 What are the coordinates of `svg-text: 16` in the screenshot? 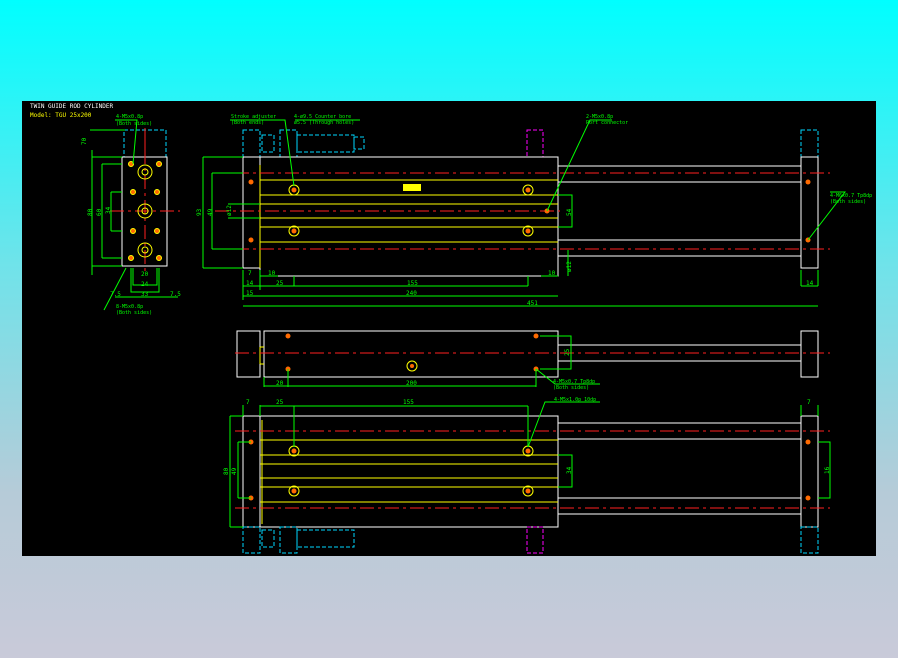 It's located at (827, 470).